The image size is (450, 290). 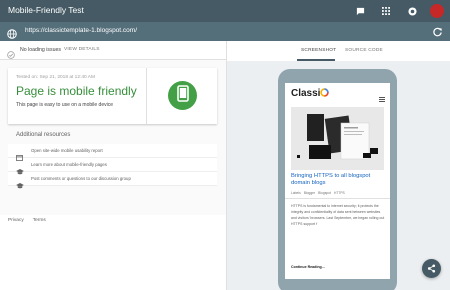 What do you see at coordinates (112, 152) in the screenshot?
I see `resource-usability-report: Open site-wide mobile usability report` at bounding box center [112, 152].